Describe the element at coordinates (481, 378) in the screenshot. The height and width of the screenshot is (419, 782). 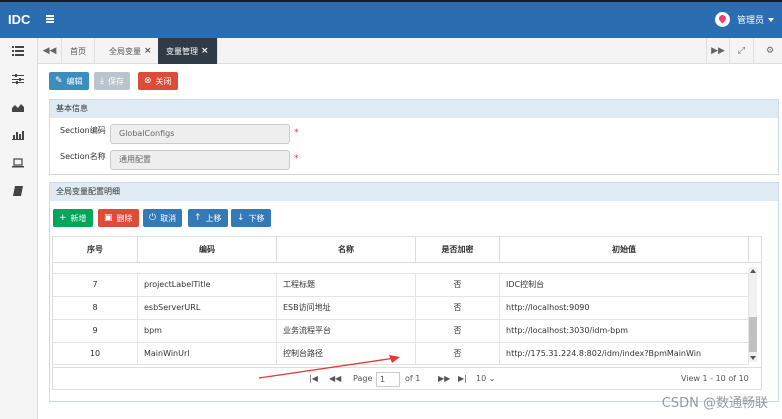
I see `page-size-value: 10` at that location.